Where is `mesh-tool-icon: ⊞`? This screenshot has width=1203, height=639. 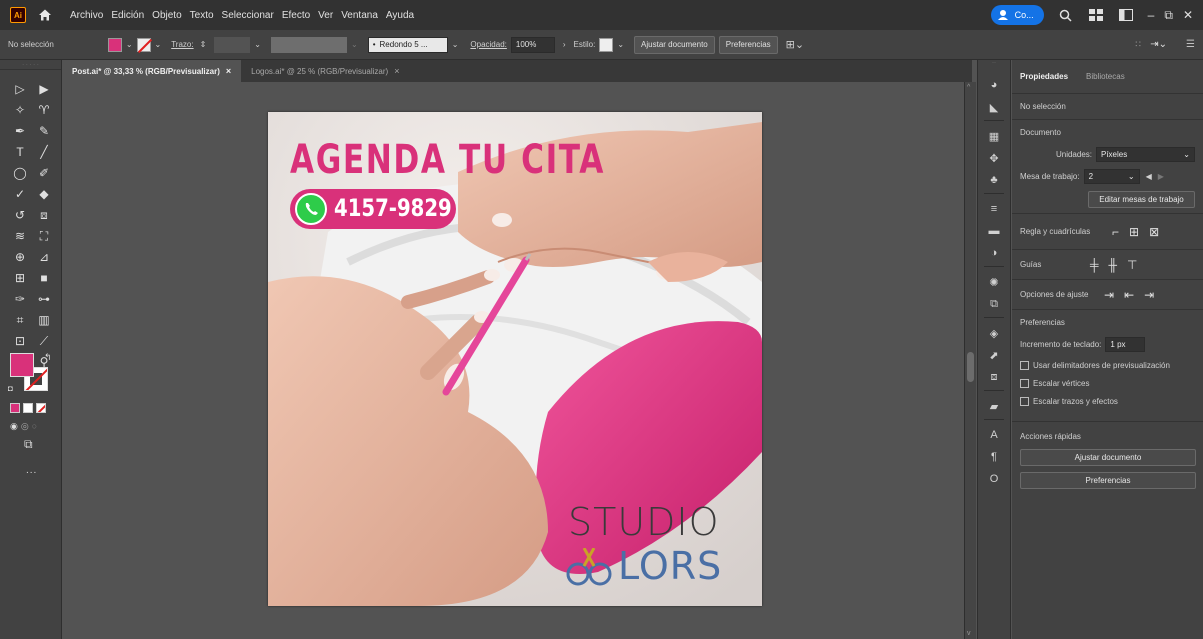
mesh-tool-icon: ⊞ is located at coordinates (20, 278).